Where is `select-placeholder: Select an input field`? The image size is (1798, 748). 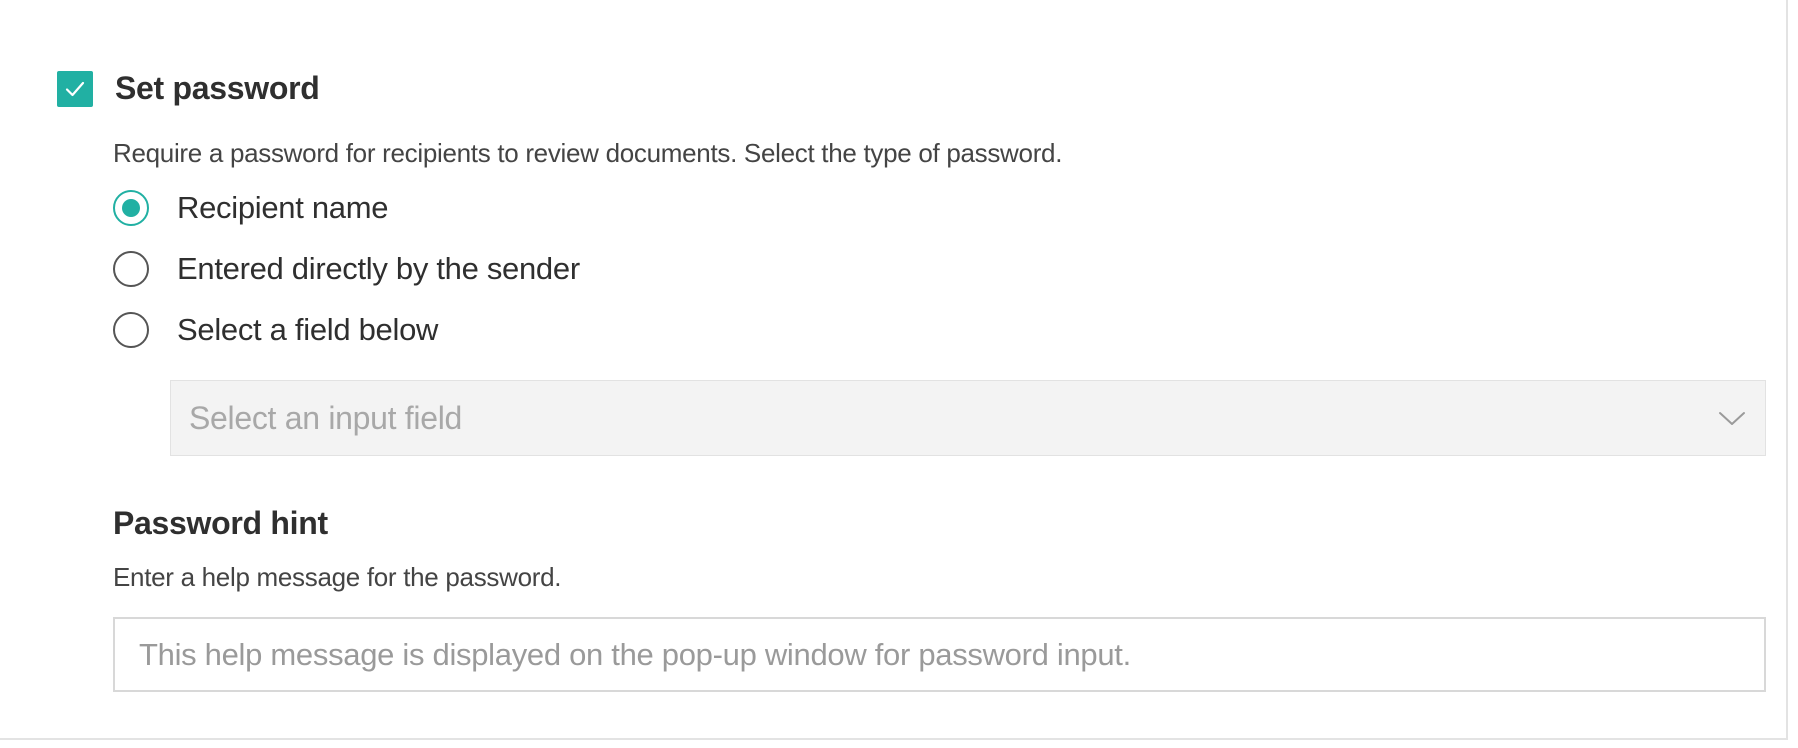 select-placeholder: Select an input field is located at coordinates (325, 417).